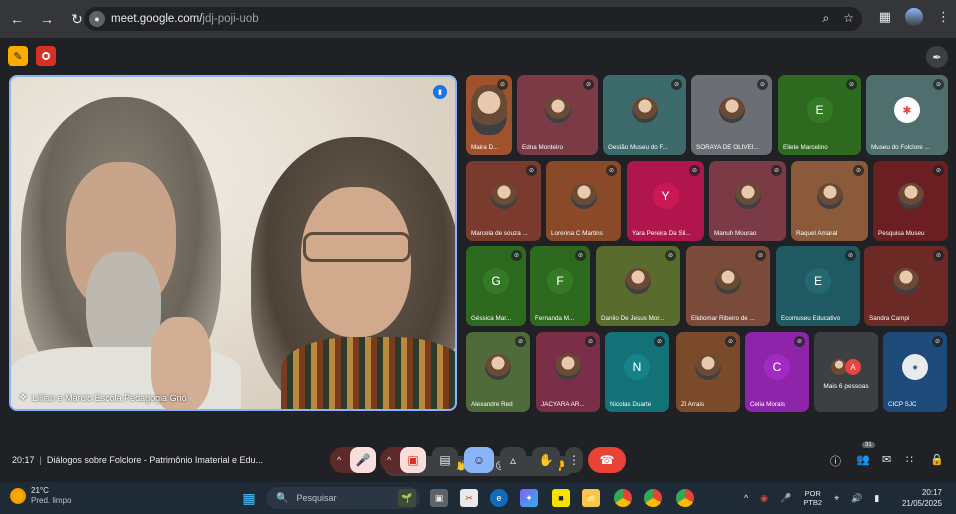 The width and height of the screenshot is (956, 514). I want to click on task-view-icon: ▣, so click(439, 498).